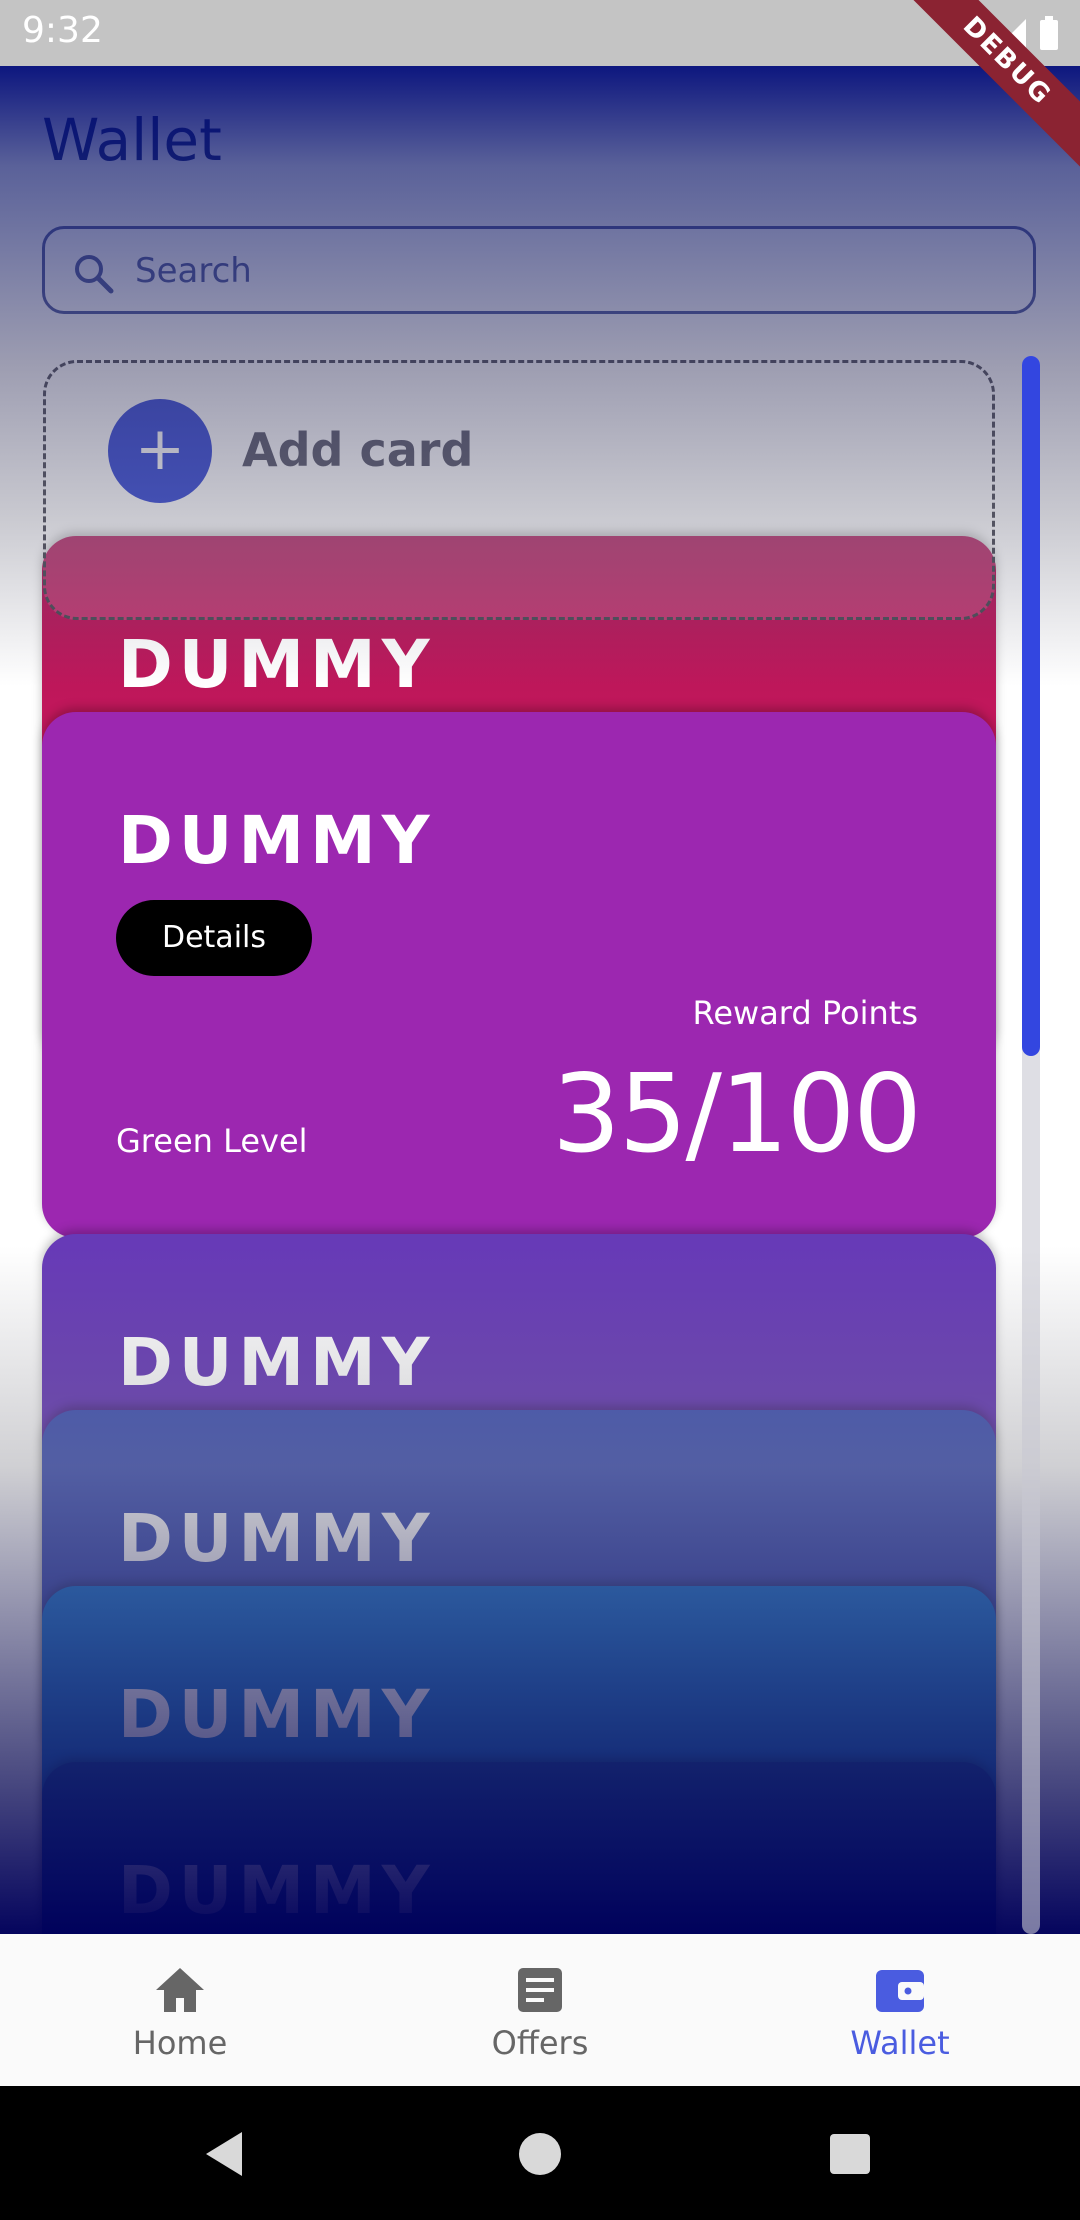 The height and width of the screenshot is (2220, 1080). Describe the element at coordinates (900, 2043) in the screenshot. I see `nav-label: Wallet` at that location.